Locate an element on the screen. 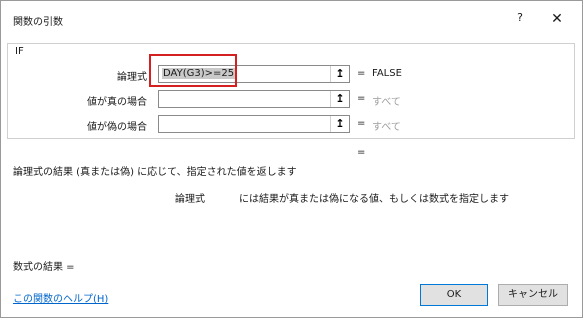 The width and height of the screenshot is (583, 318). overall-eq-sign: = is located at coordinates (361, 152).